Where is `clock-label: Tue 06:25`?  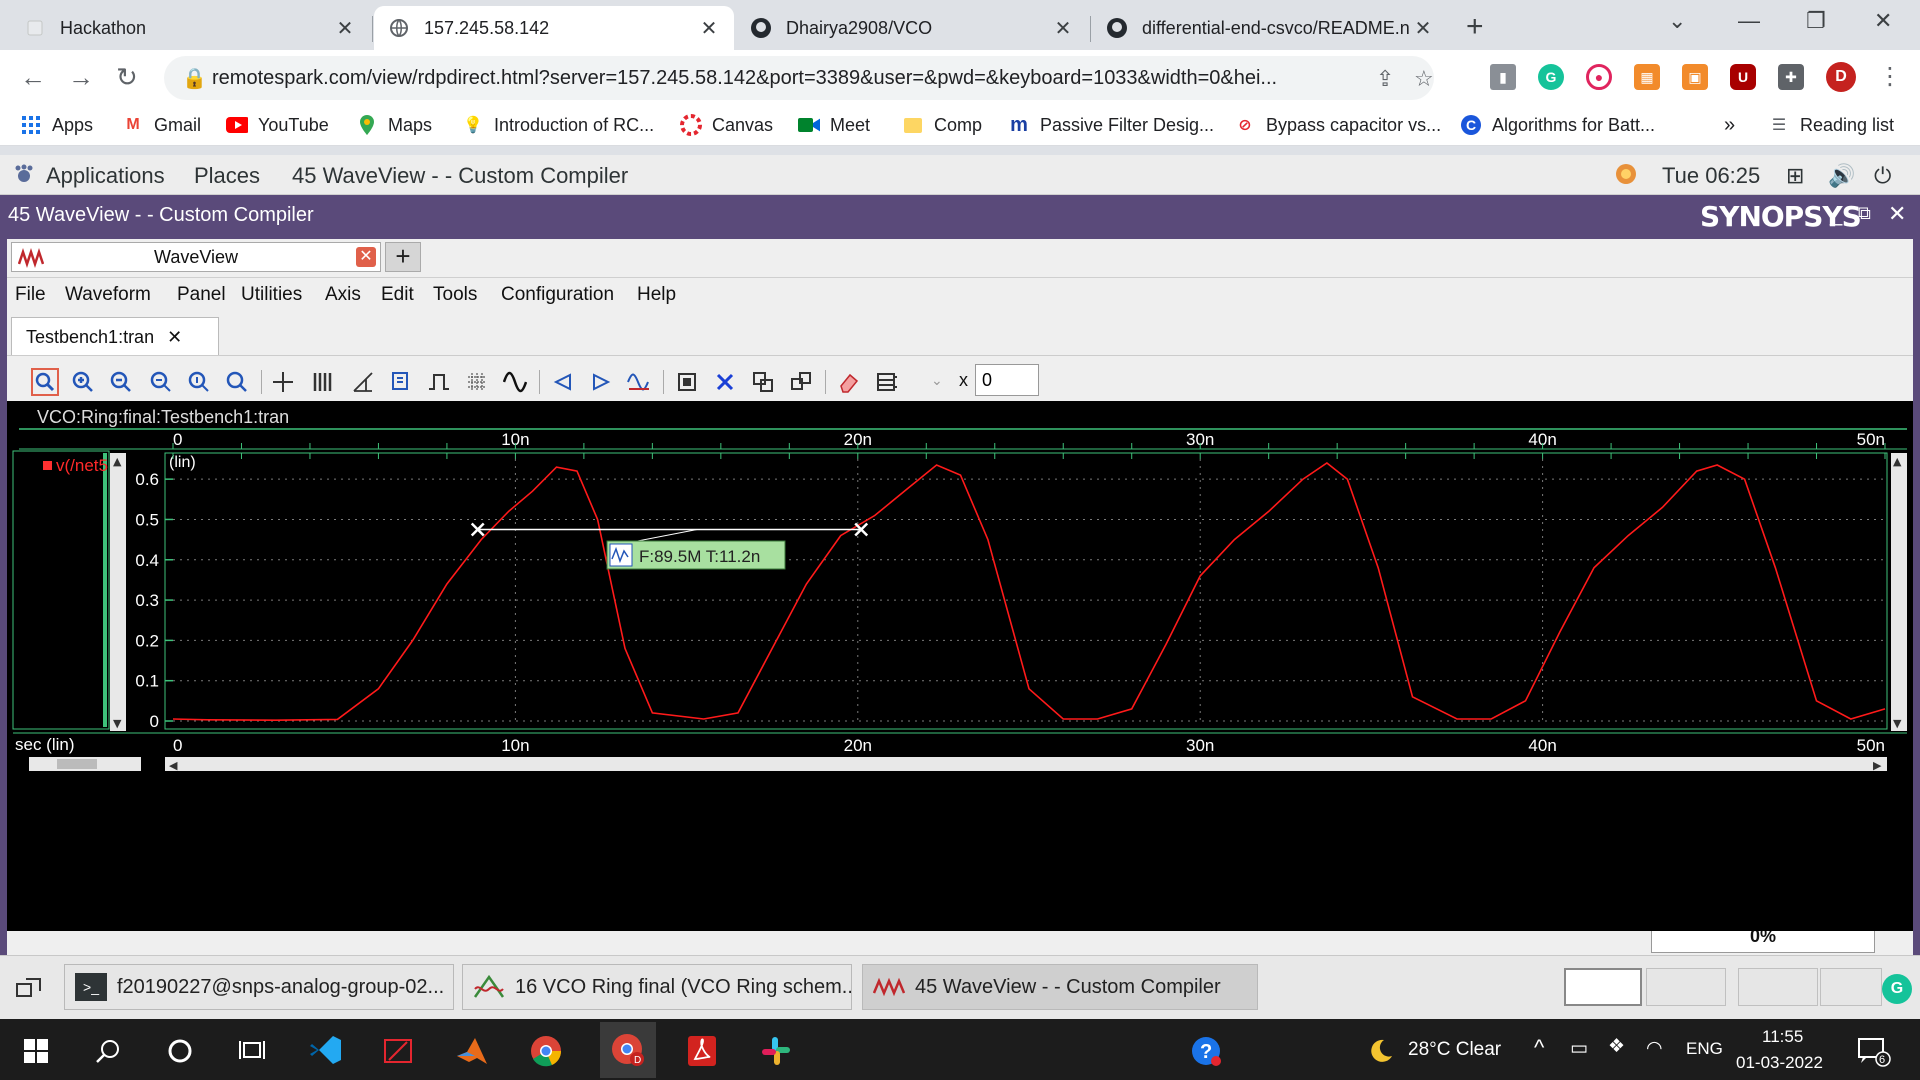
clock-label: Tue 06:25 is located at coordinates (1711, 176).